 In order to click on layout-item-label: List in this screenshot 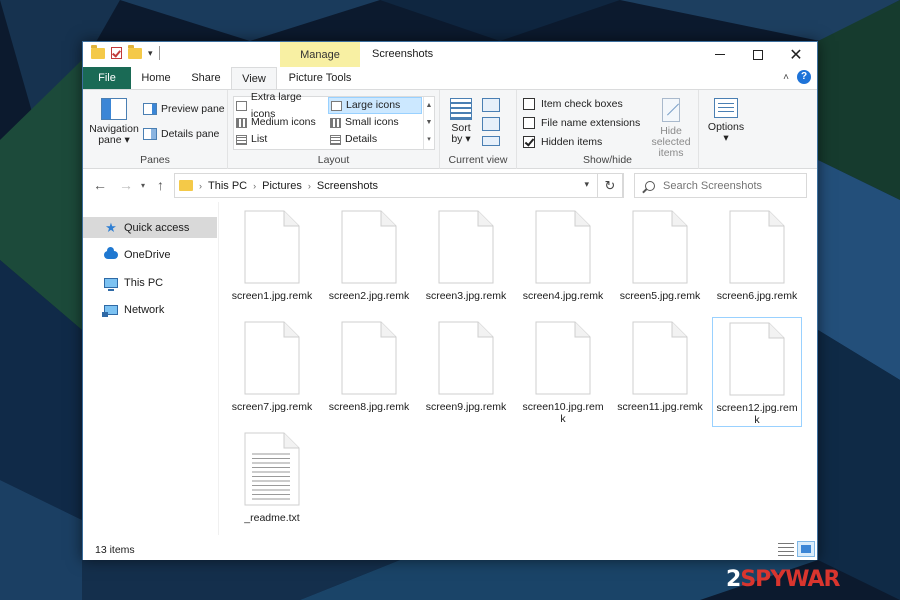, I will do `click(259, 139)`.